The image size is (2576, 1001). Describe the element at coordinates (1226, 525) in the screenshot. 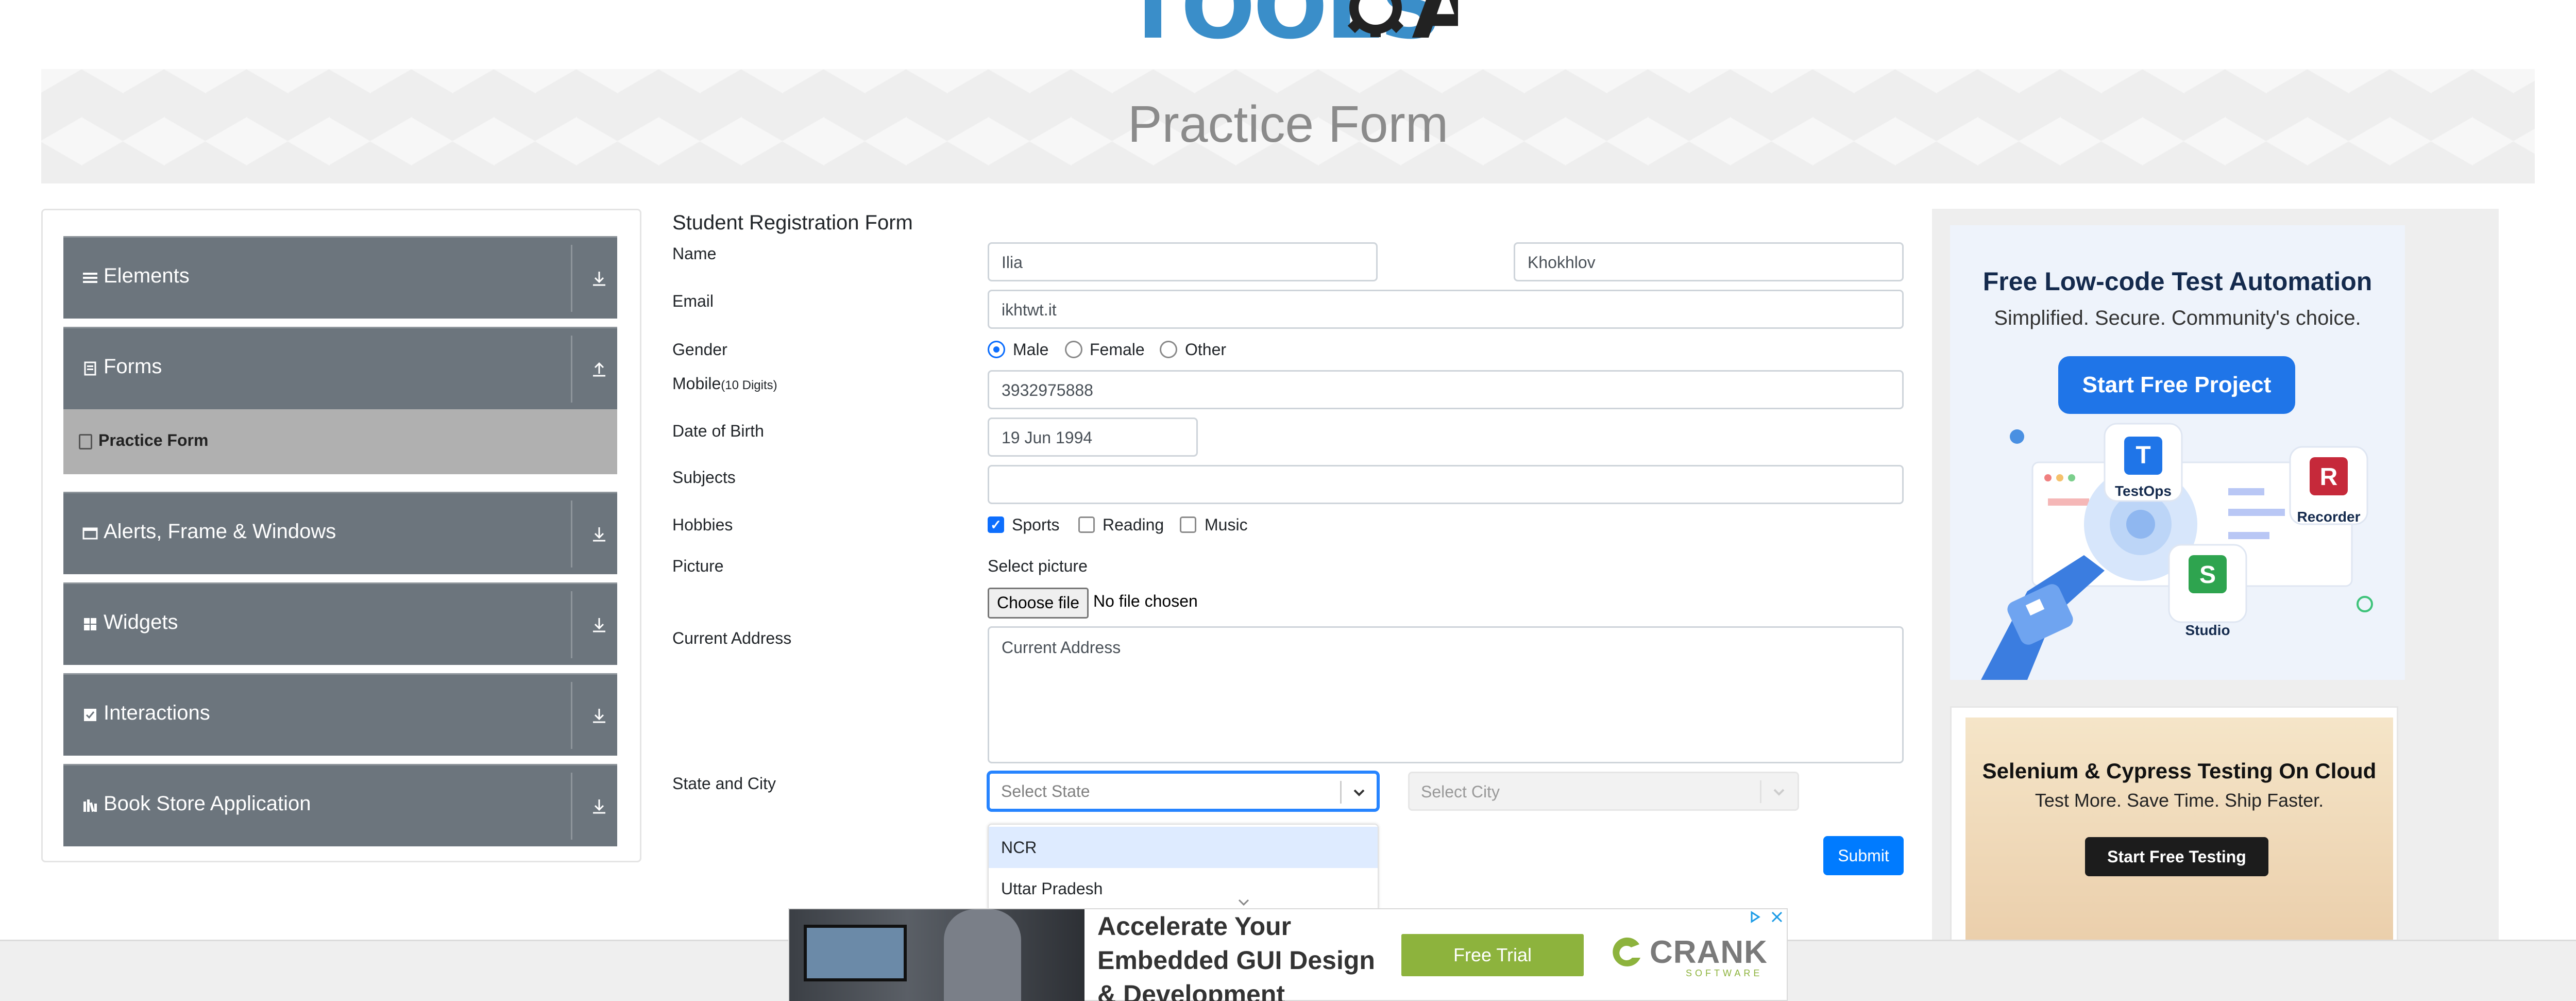

I see `hobby-label: Music` at that location.